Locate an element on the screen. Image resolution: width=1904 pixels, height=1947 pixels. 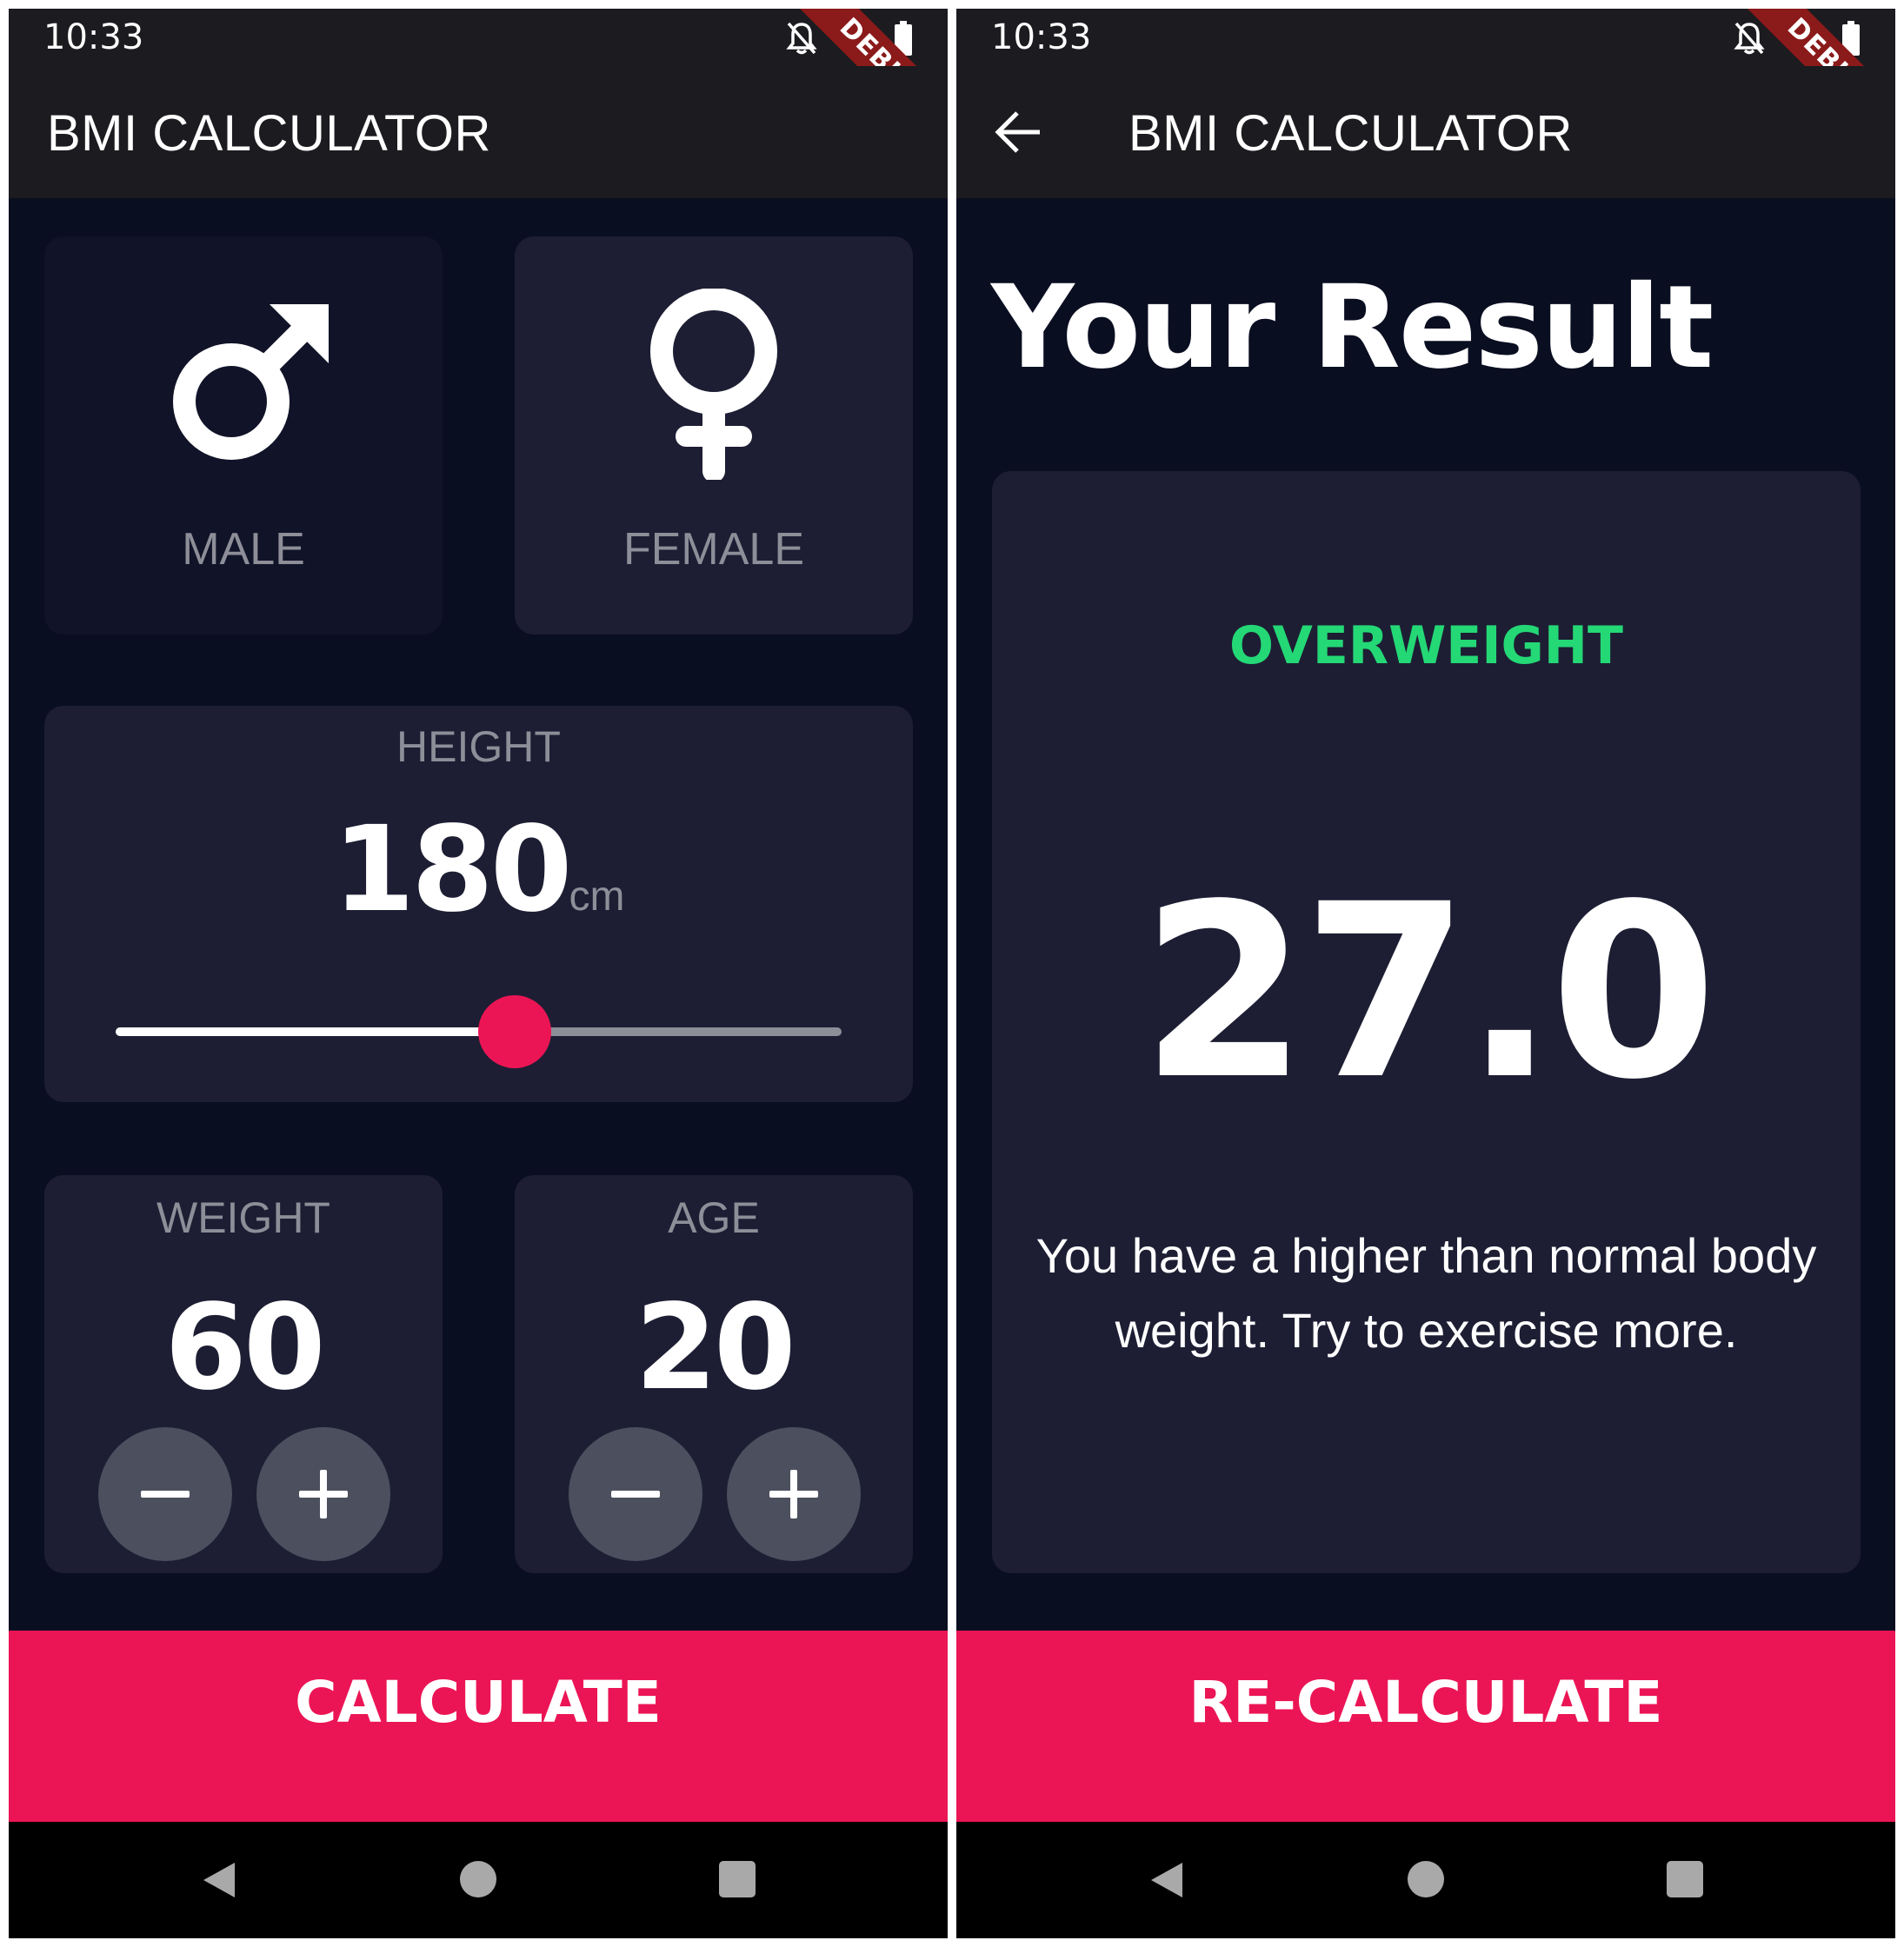
recalculate-button: RE-CALCULATE is located at coordinates (1425, 1726).